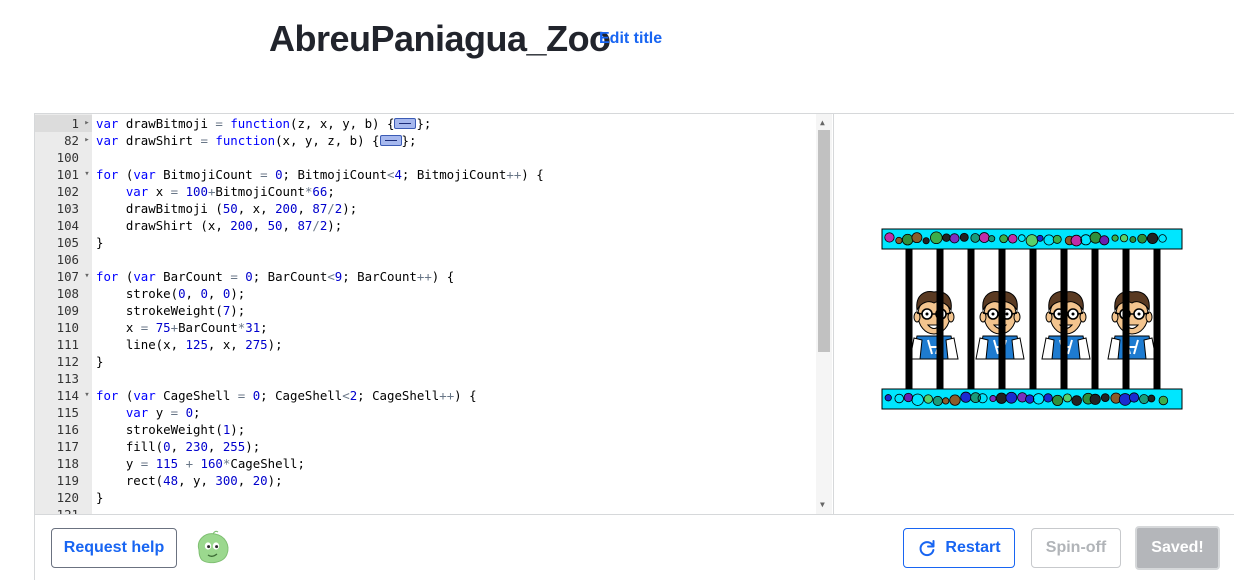  What do you see at coordinates (1076, 548) in the screenshot?
I see `spin-off-button: Spin-off` at bounding box center [1076, 548].